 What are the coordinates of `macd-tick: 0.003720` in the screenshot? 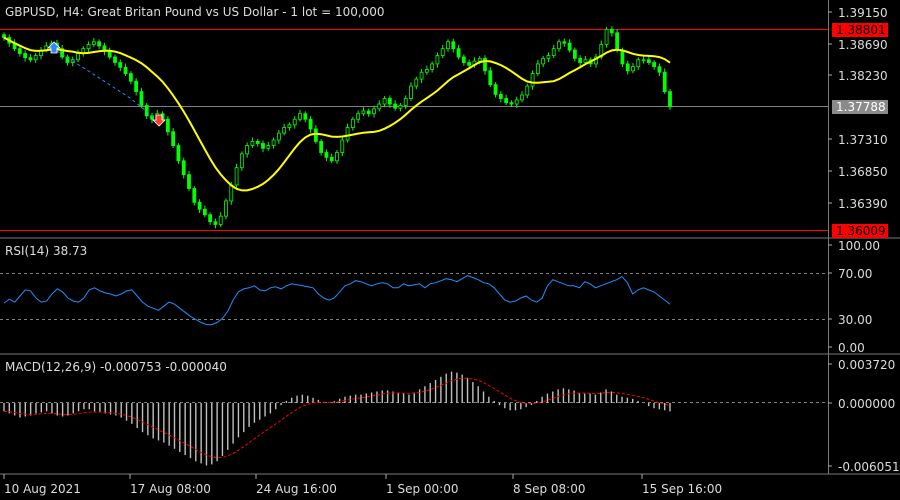 It's located at (866, 365).